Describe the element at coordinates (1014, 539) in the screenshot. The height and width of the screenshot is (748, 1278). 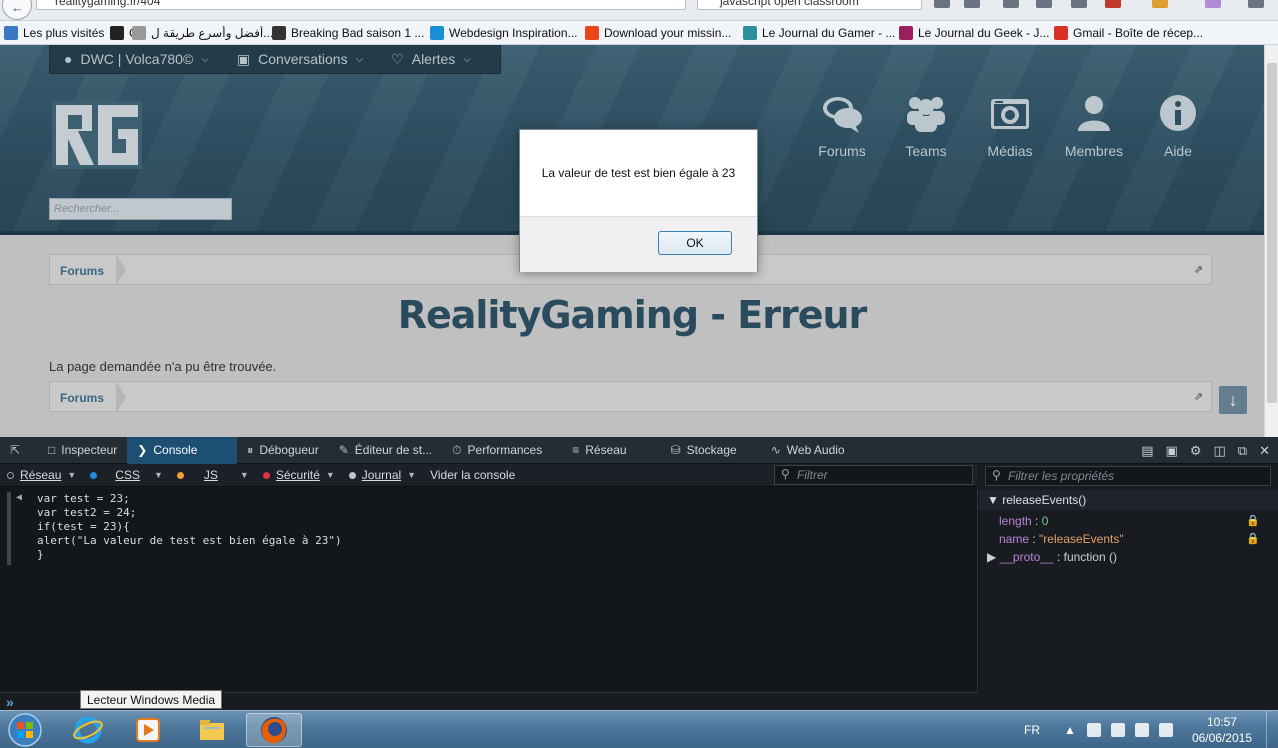
I see `prop-key: name` at that location.